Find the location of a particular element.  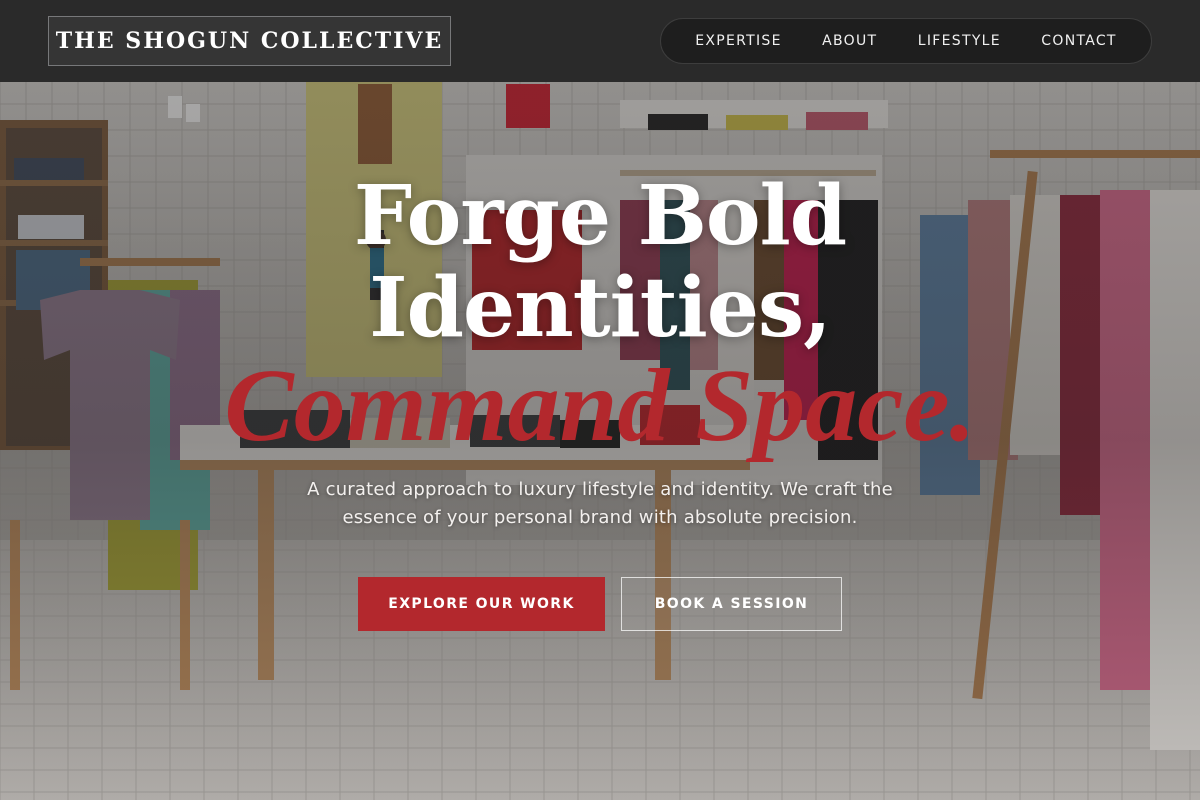

brand-logo: THE SHOGUN COLLECTIVE is located at coordinates (249, 41).